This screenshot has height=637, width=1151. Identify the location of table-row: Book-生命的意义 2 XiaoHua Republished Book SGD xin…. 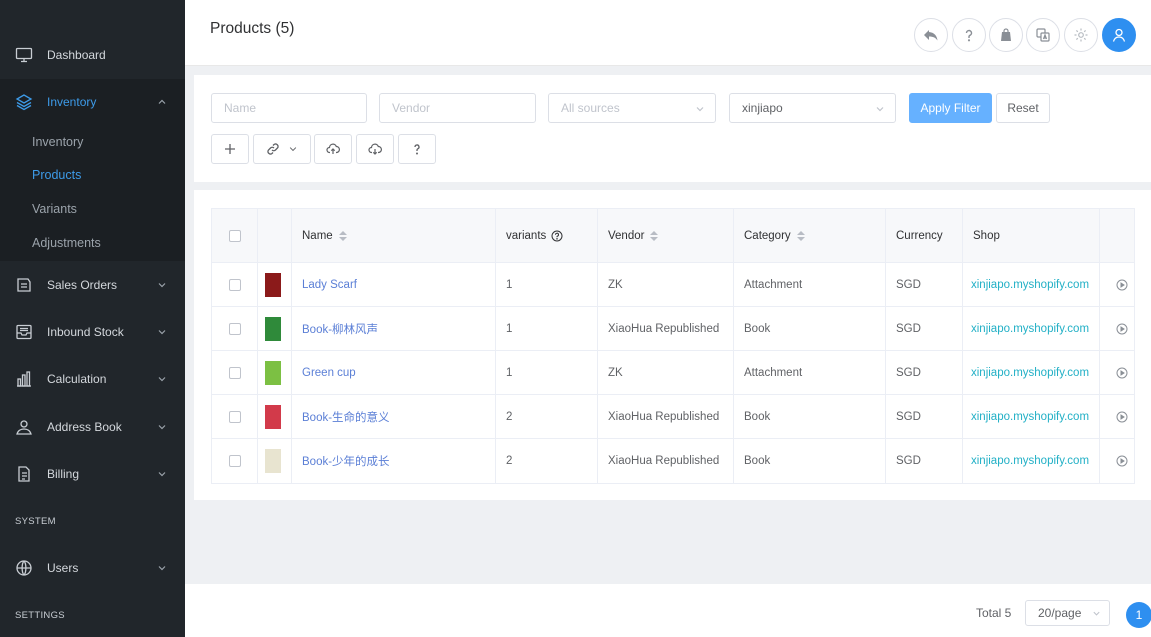
(673, 417).